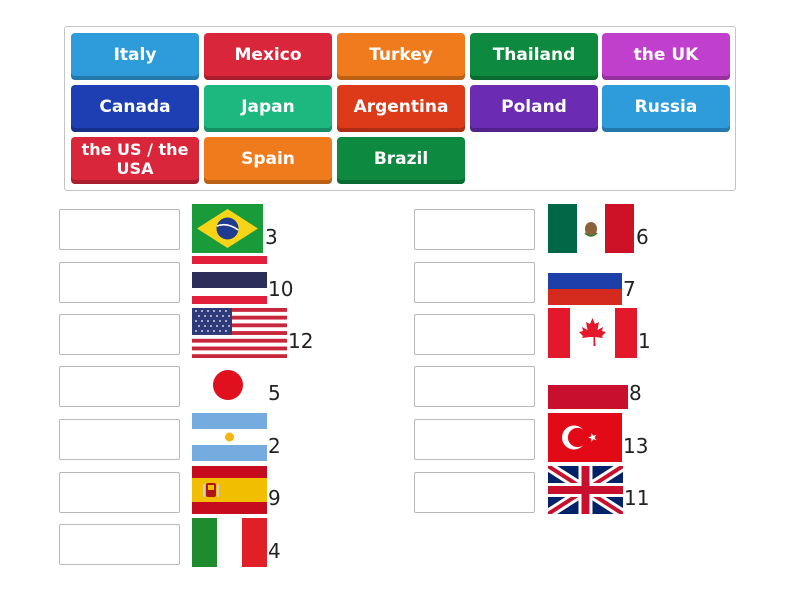  Describe the element at coordinates (637, 498) in the screenshot. I see `flag-number: 11` at that location.